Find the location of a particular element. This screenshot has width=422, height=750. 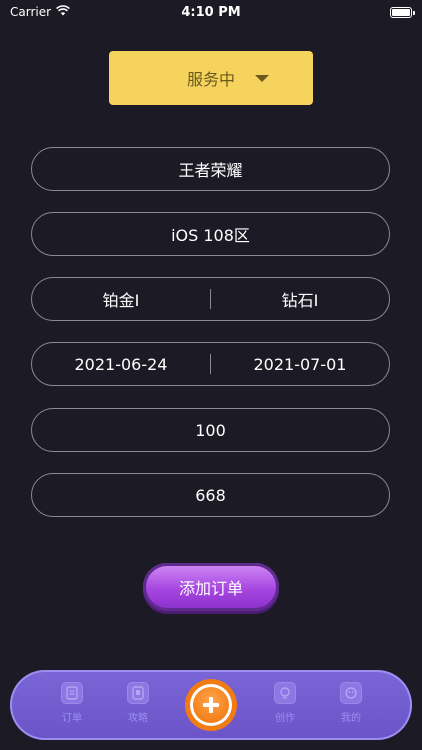

guide-icon is located at coordinates (138, 693).